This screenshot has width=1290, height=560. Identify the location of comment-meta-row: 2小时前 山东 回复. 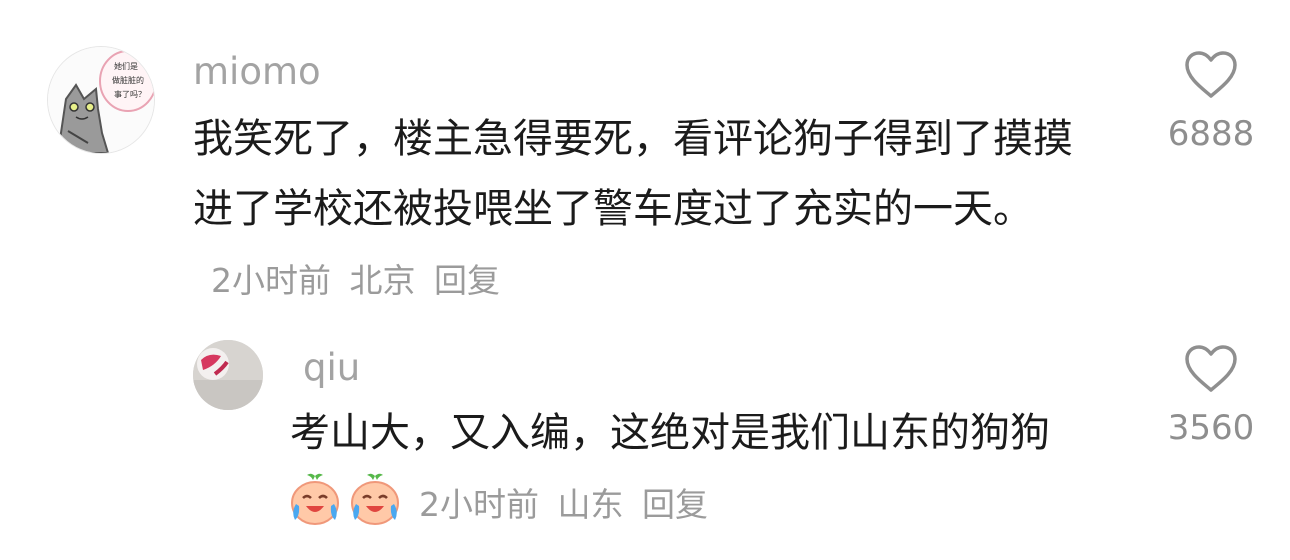
(501, 502).